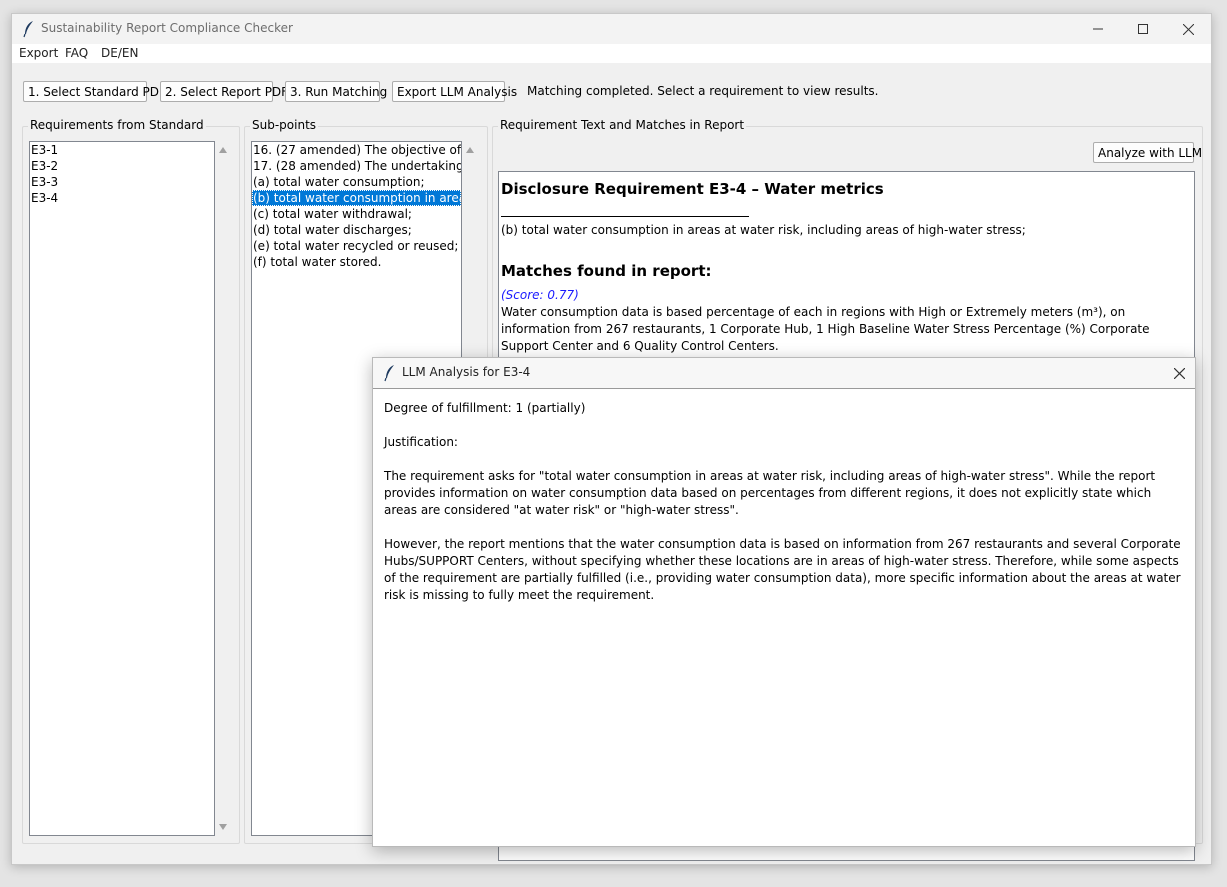 This screenshot has width=1227, height=887. I want to click on heading-divider, so click(625, 216).